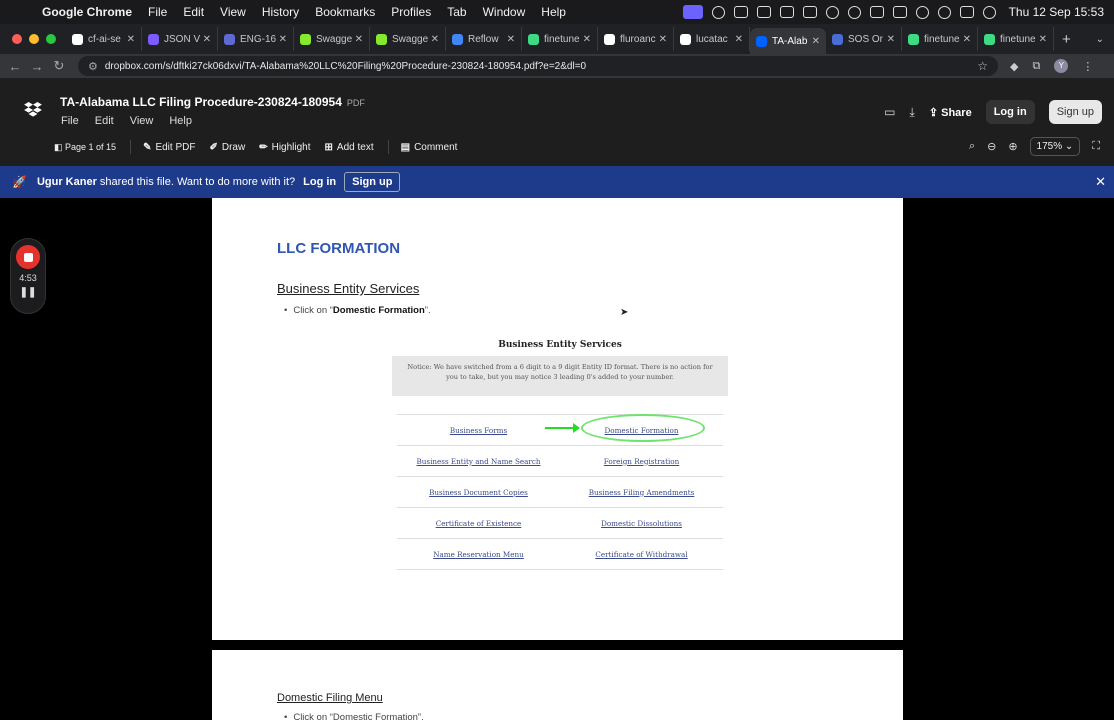  What do you see at coordinates (1036, 66) in the screenshot?
I see `extensions-puzzle-icon: ⧉` at bounding box center [1036, 66].